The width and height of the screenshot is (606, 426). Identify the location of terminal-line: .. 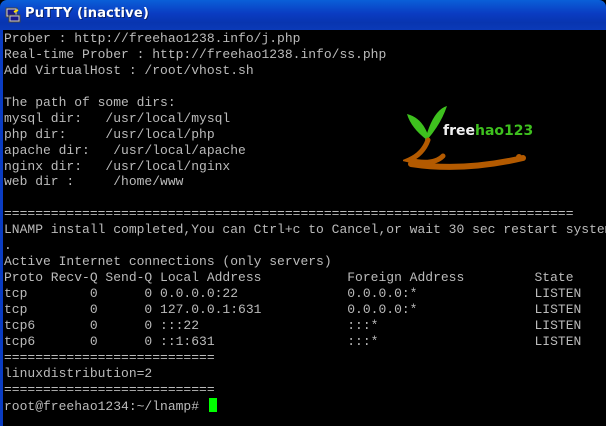
(8, 246).